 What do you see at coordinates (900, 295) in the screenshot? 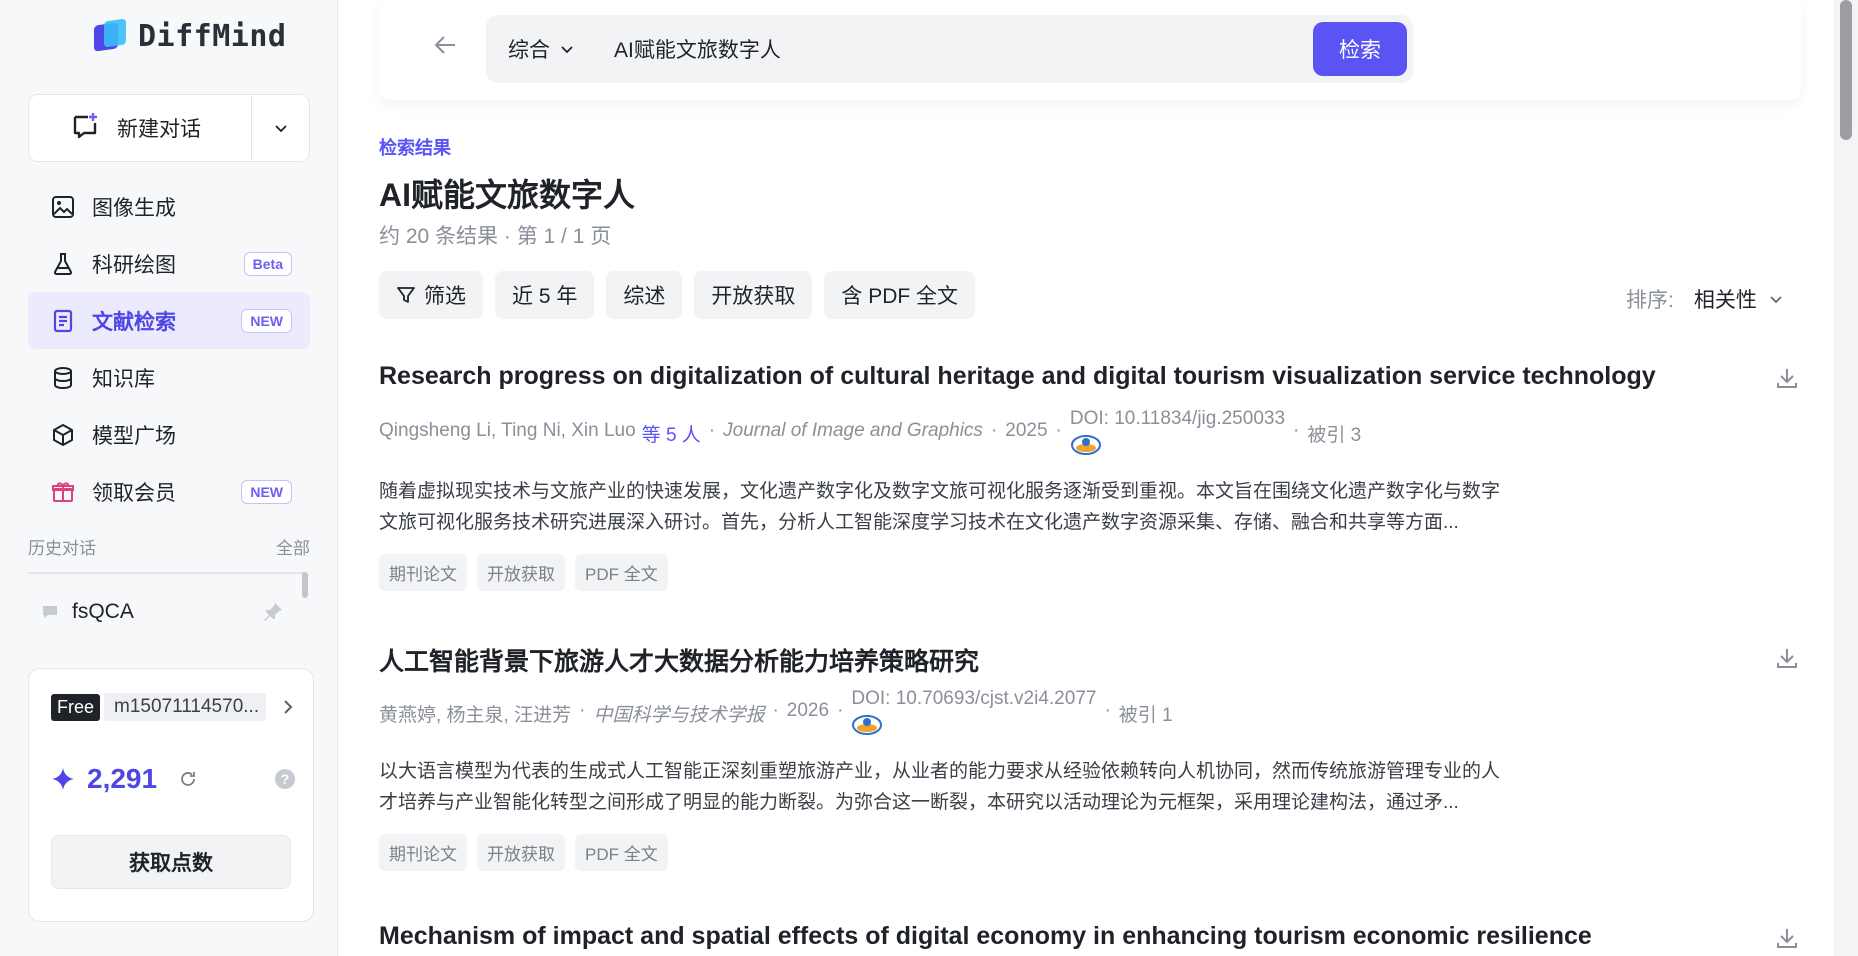
I see `filter-chip-pdf-fulltext: 含 PDF 全文` at bounding box center [900, 295].